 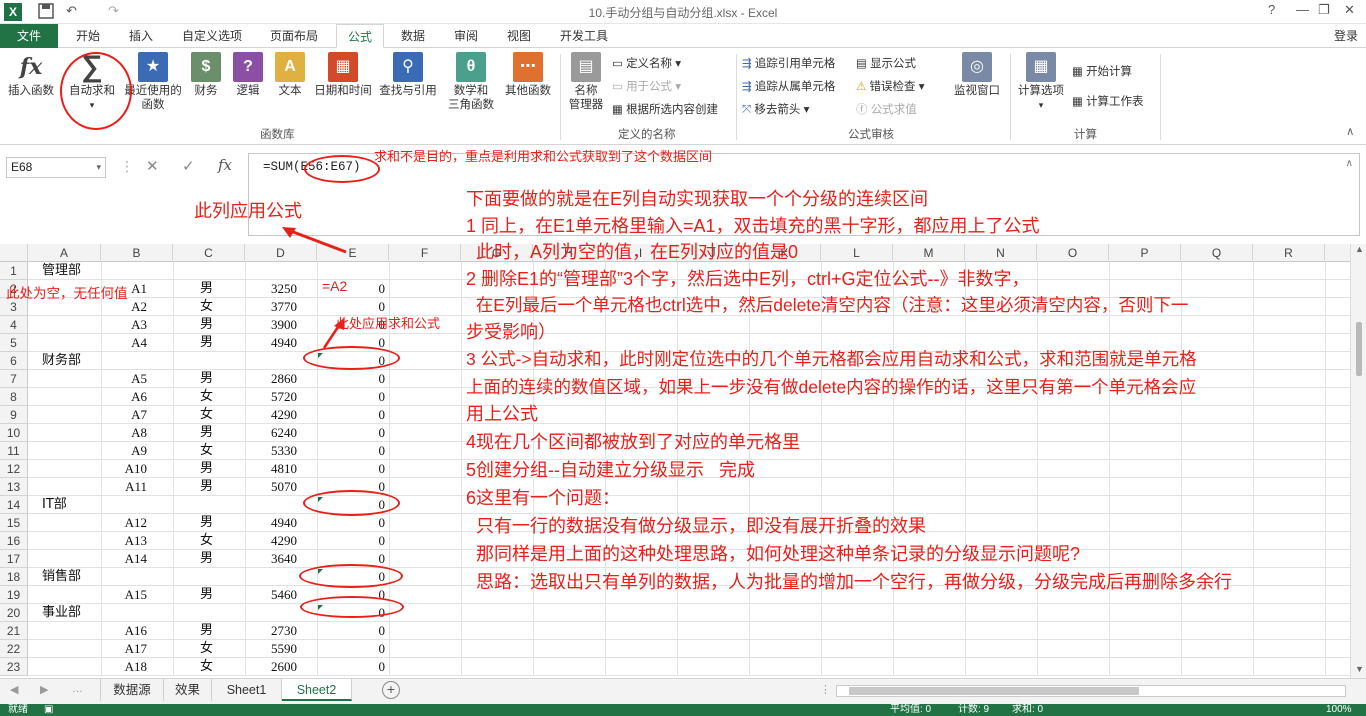 I want to click on cell-b: A8, so click(x=124, y=433).